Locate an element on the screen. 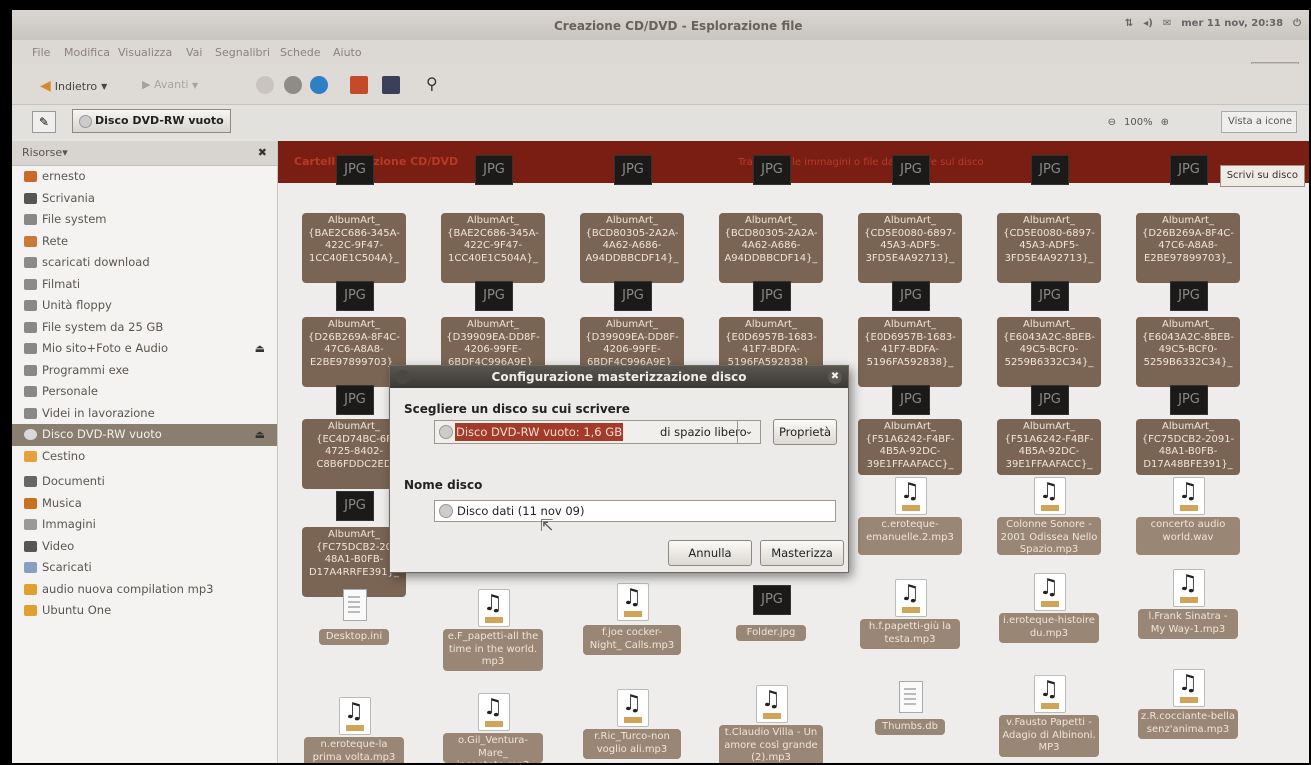  zoom-in-icon: ⊕ is located at coordinates (1165, 122).